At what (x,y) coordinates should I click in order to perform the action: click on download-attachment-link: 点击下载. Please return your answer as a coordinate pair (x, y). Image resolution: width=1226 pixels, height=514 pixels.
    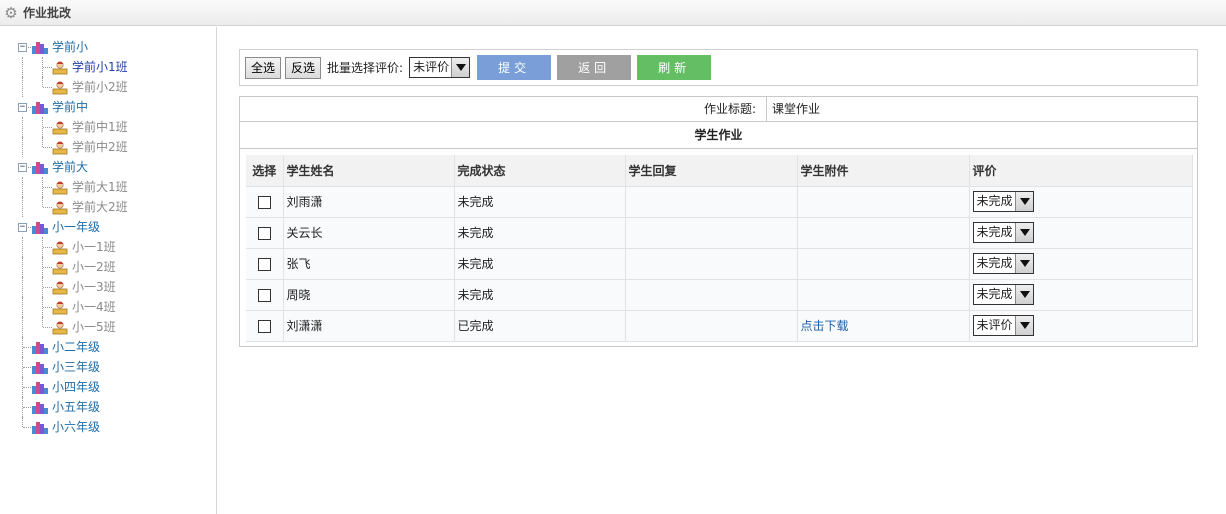
    Looking at the image, I should click on (825, 326).